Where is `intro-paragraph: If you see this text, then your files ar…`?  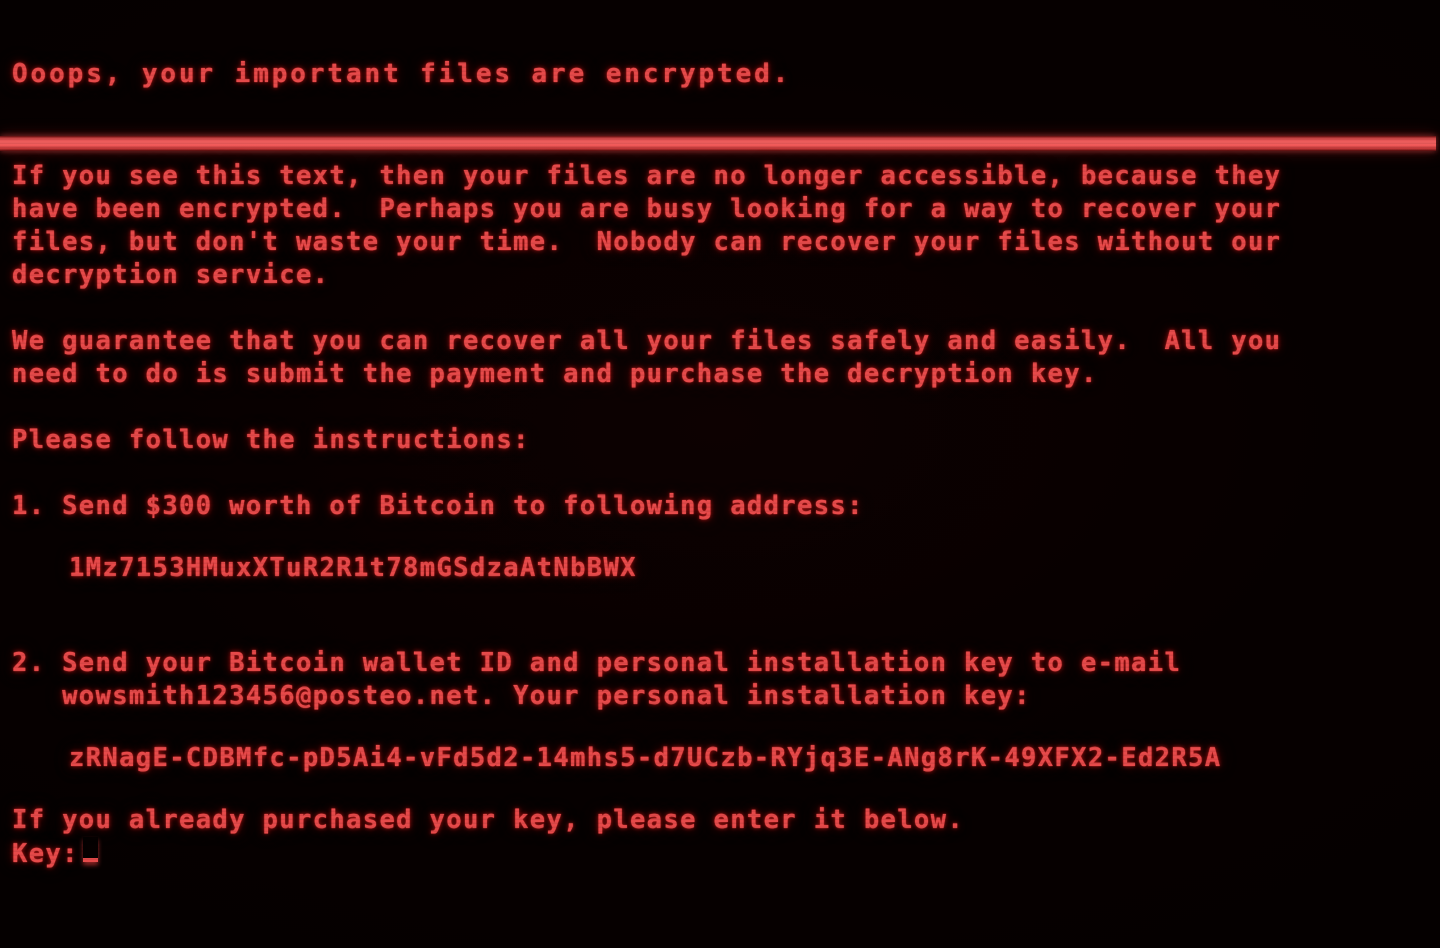 intro-paragraph: If you see this text, then your files ar… is located at coordinates (722, 226).